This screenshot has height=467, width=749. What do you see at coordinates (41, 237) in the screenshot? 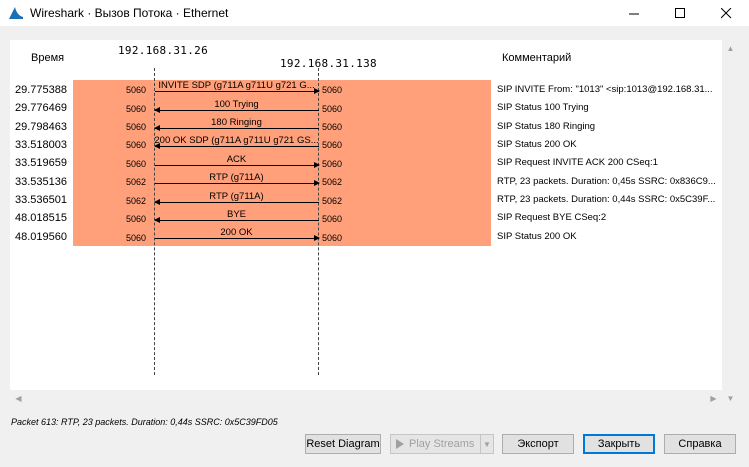
I see `flow-time: 48.019560` at bounding box center [41, 237].